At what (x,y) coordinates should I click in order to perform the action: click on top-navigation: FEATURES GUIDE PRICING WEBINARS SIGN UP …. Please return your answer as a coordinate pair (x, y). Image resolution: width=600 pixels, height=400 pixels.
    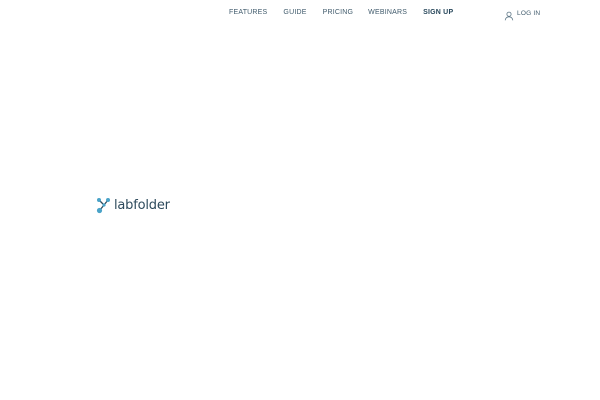
    Looking at the image, I should click on (300, 14).